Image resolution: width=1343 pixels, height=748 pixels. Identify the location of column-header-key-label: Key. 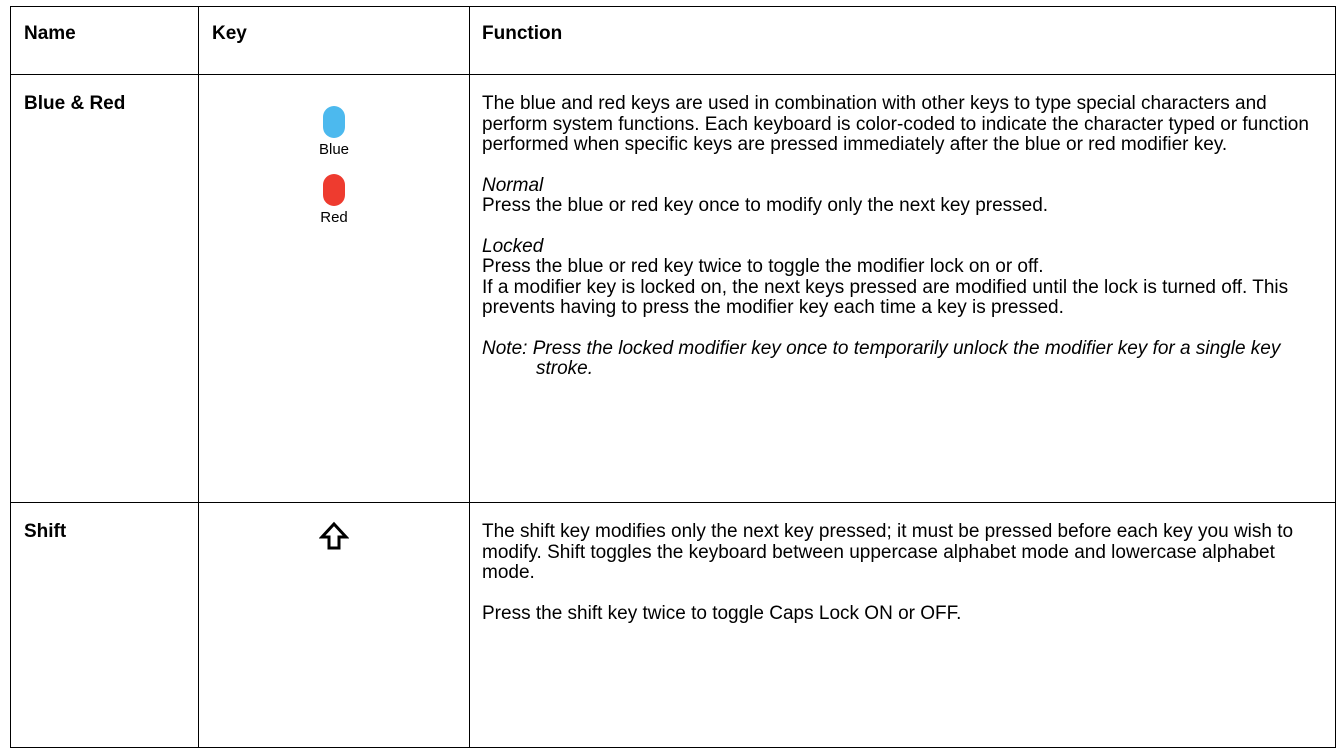
(229, 33).